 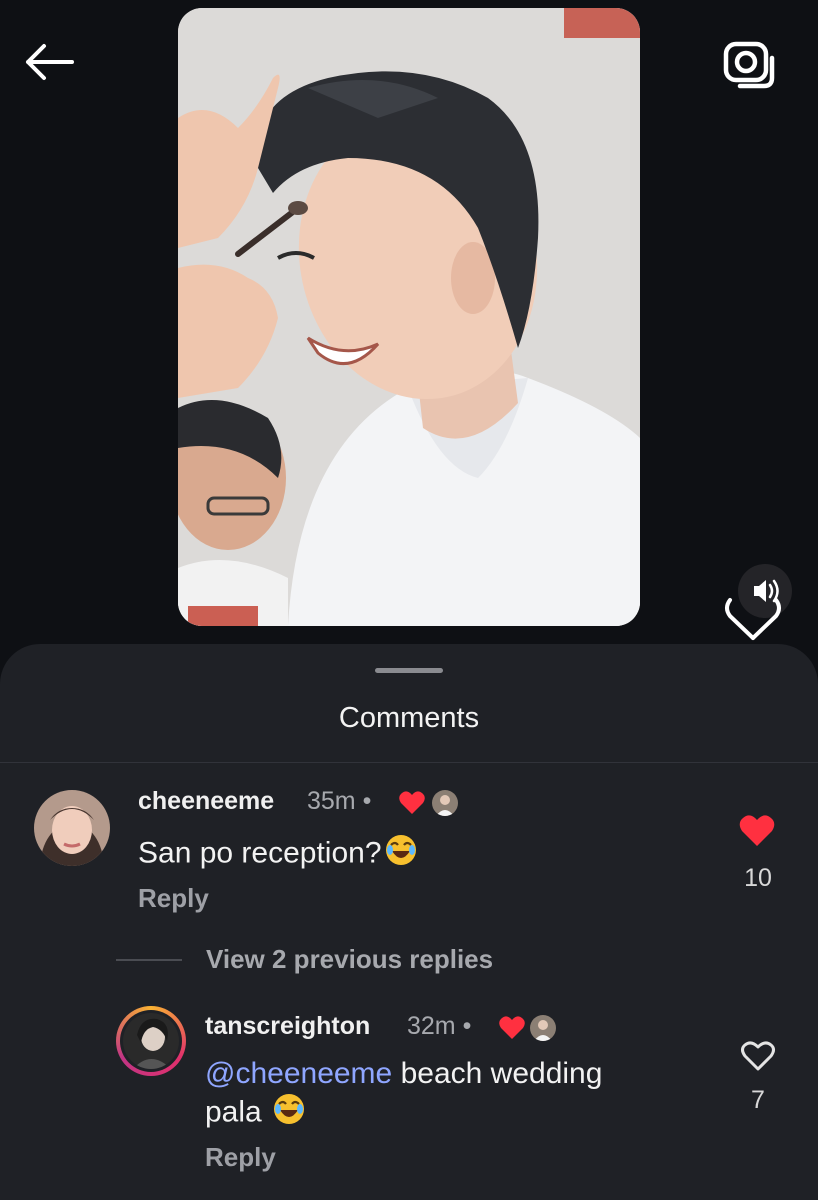 I want to click on time-value: 35m, so click(x=331, y=801).